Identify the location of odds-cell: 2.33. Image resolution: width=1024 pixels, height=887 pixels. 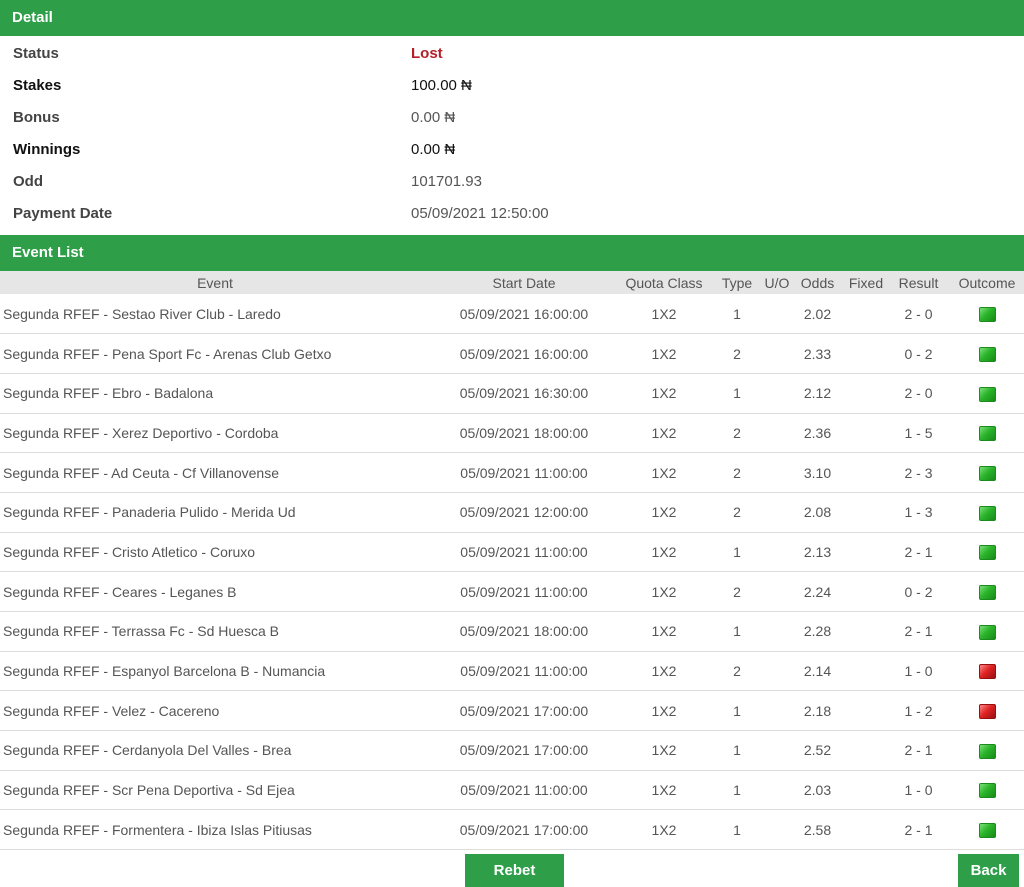
(817, 353).